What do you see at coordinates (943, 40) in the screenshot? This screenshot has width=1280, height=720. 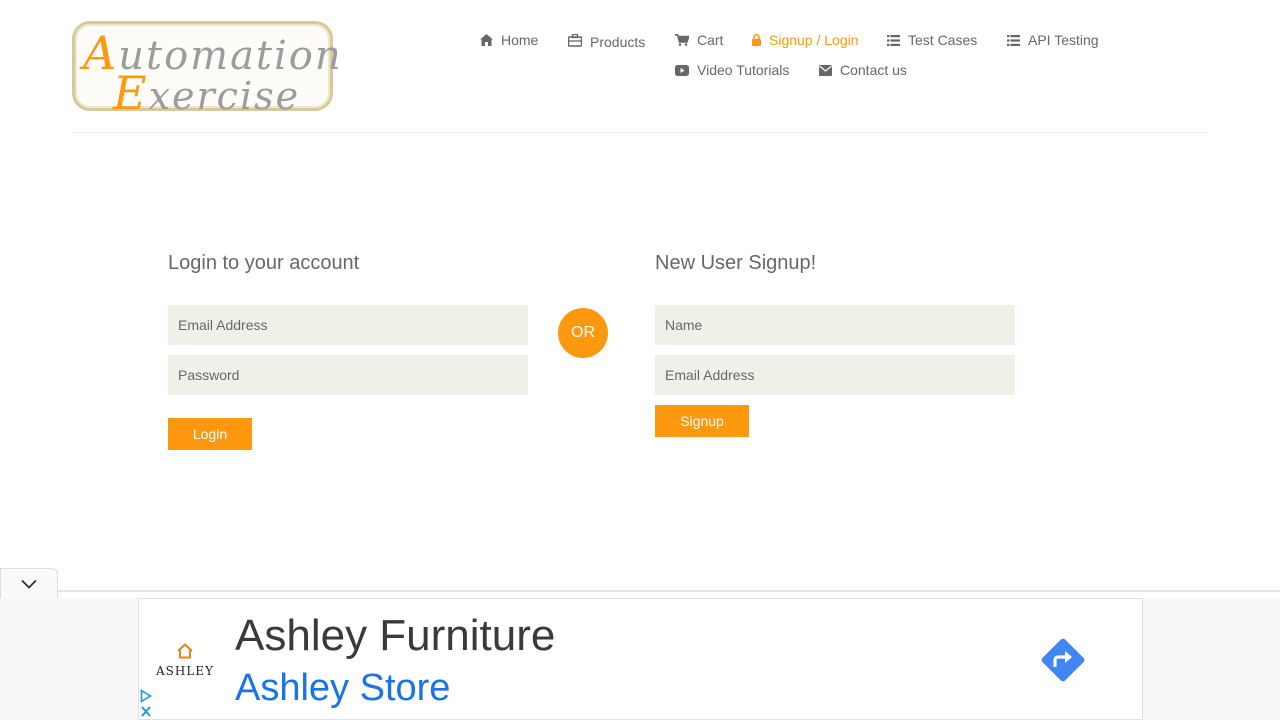 I see `nav-test-cases-label: Test Cases` at bounding box center [943, 40].